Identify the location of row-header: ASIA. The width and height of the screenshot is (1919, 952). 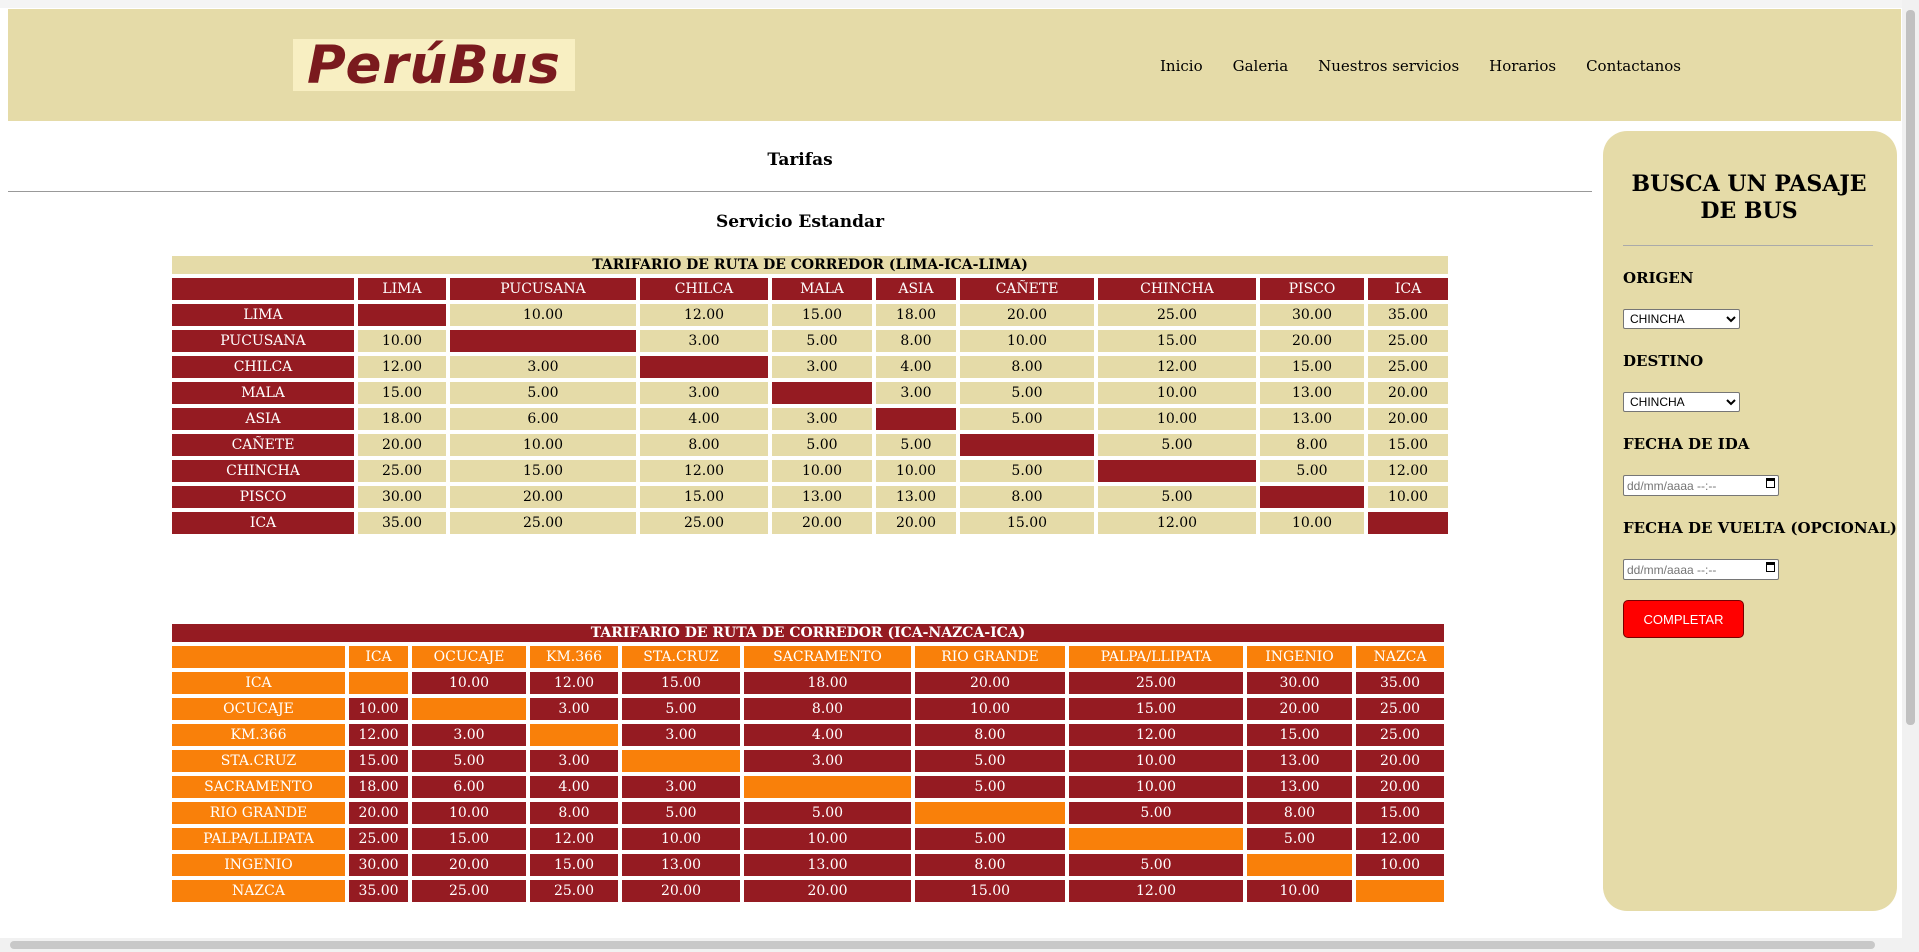
(263, 419).